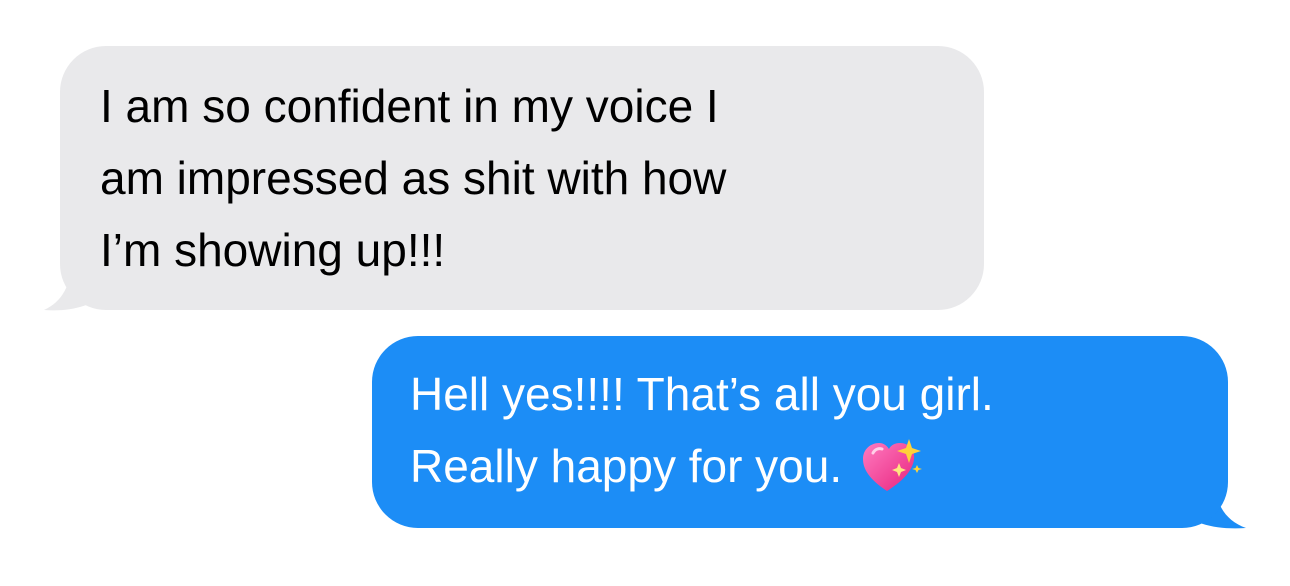  What do you see at coordinates (409, 106) in the screenshot?
I see `message-text-line: I am so confident in my voice I` at bounding box center [409, 106].